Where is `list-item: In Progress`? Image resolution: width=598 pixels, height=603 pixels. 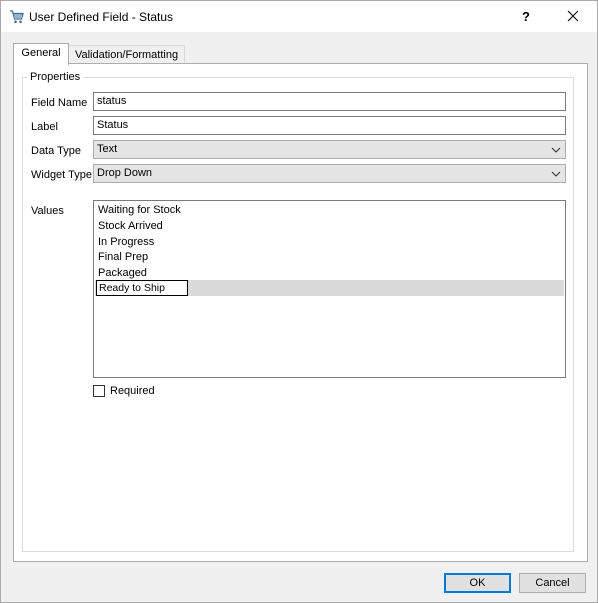
list-item: In Progress is located at coordinates (126, 242).